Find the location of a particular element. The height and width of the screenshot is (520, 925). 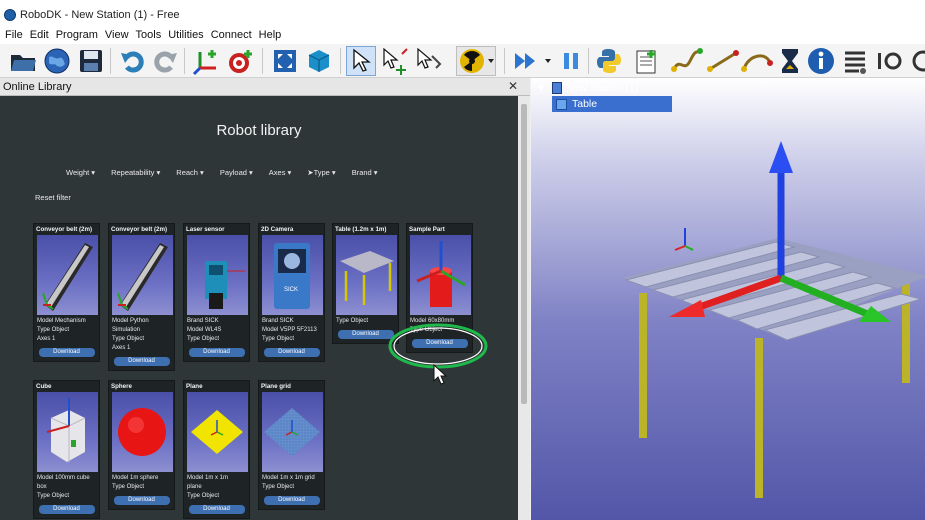

card-title: Plane is located at coordinates (194, 386).